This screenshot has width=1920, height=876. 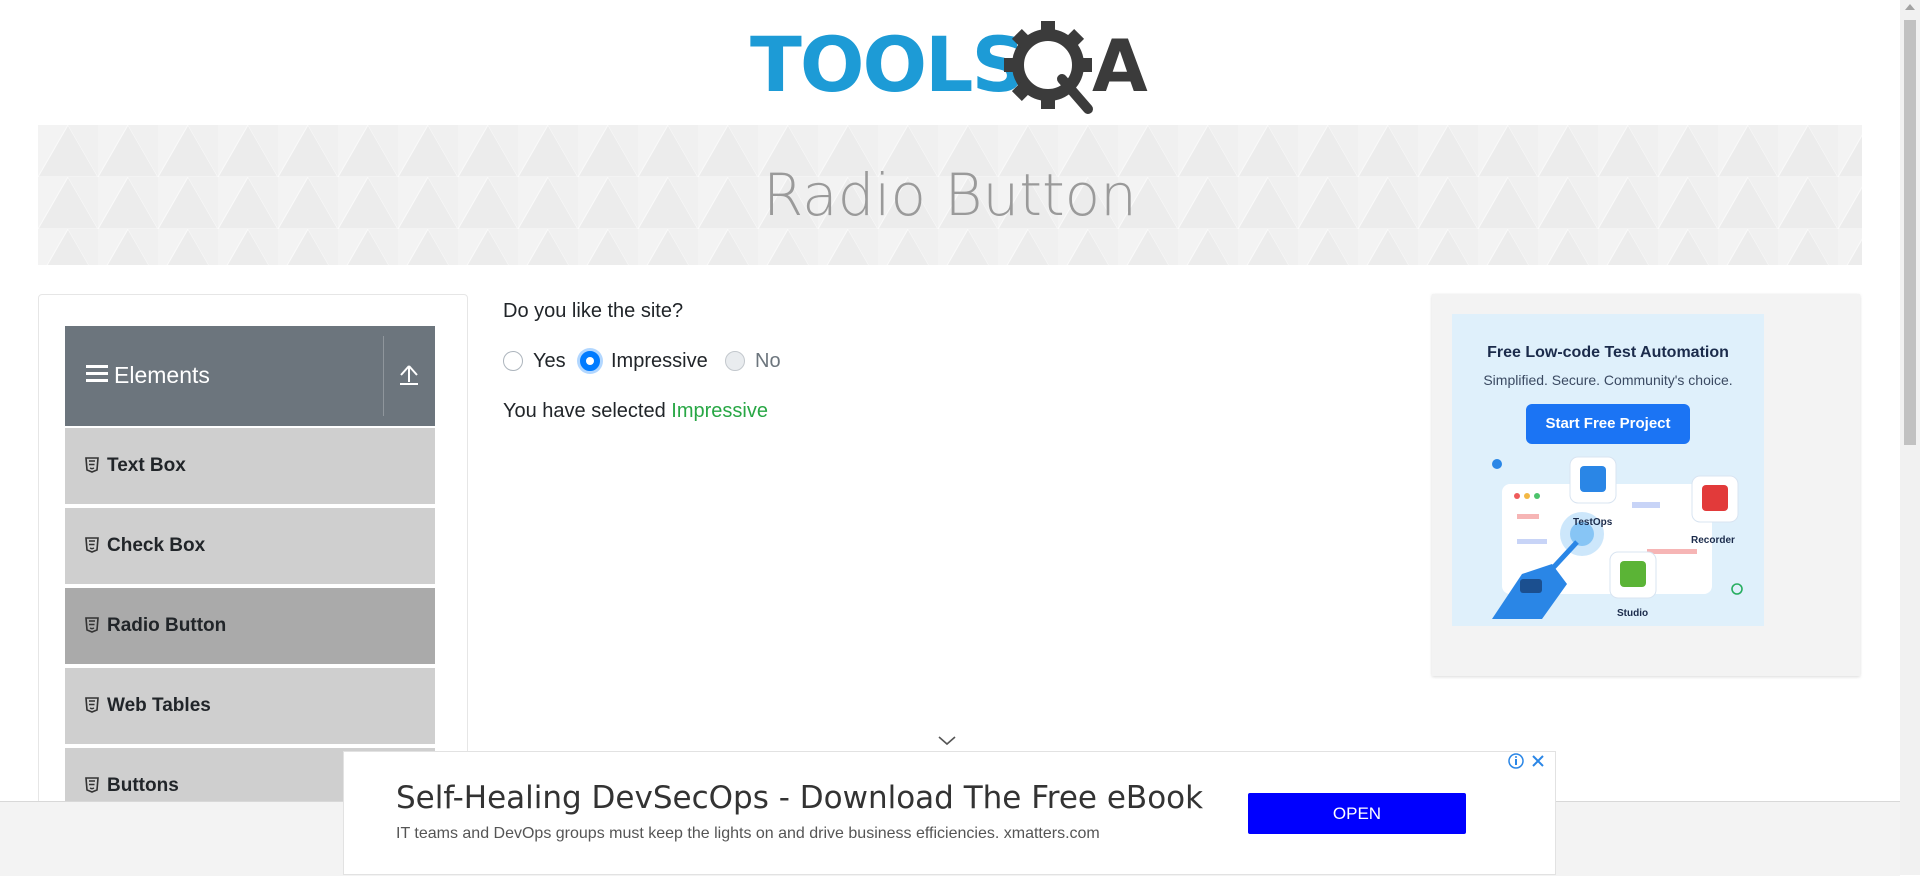 I want to click on result-value: Impressive, so click(x=719, y=411).